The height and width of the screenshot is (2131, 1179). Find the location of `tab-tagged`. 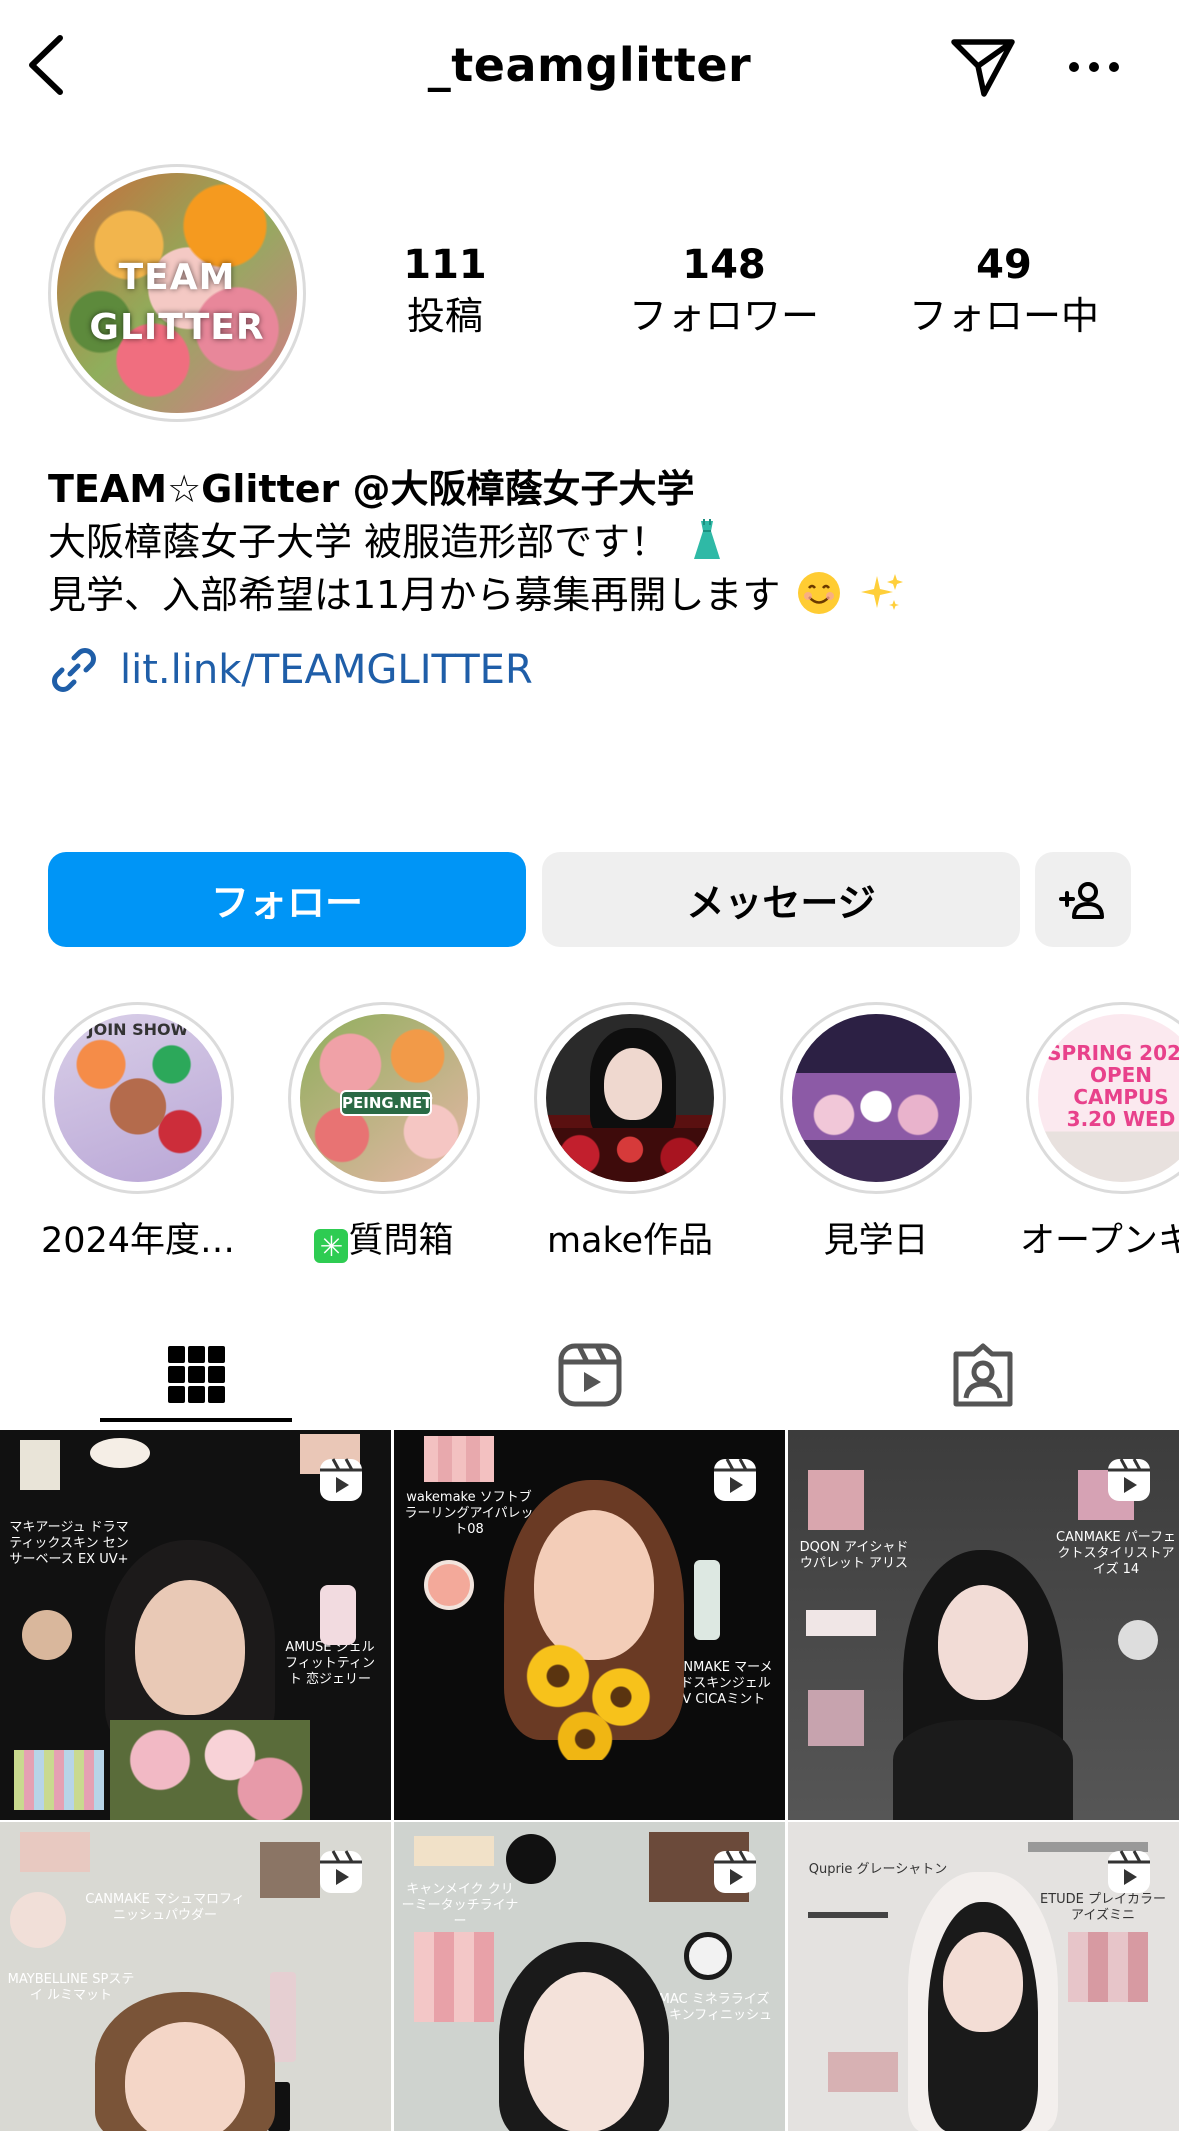

tab-tagged is located at coordinates (982, 1375).